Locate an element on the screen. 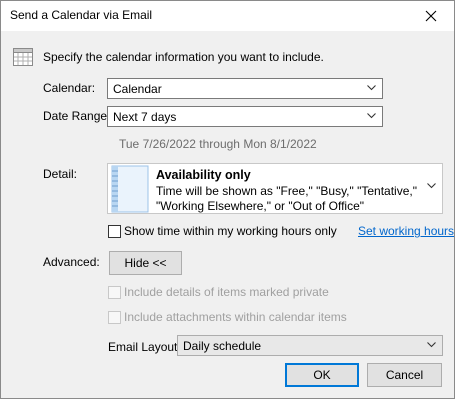 The width and height of the screenshot is (455, 399). cancel-button-label: Cancel is located at coordinates (404, 375).